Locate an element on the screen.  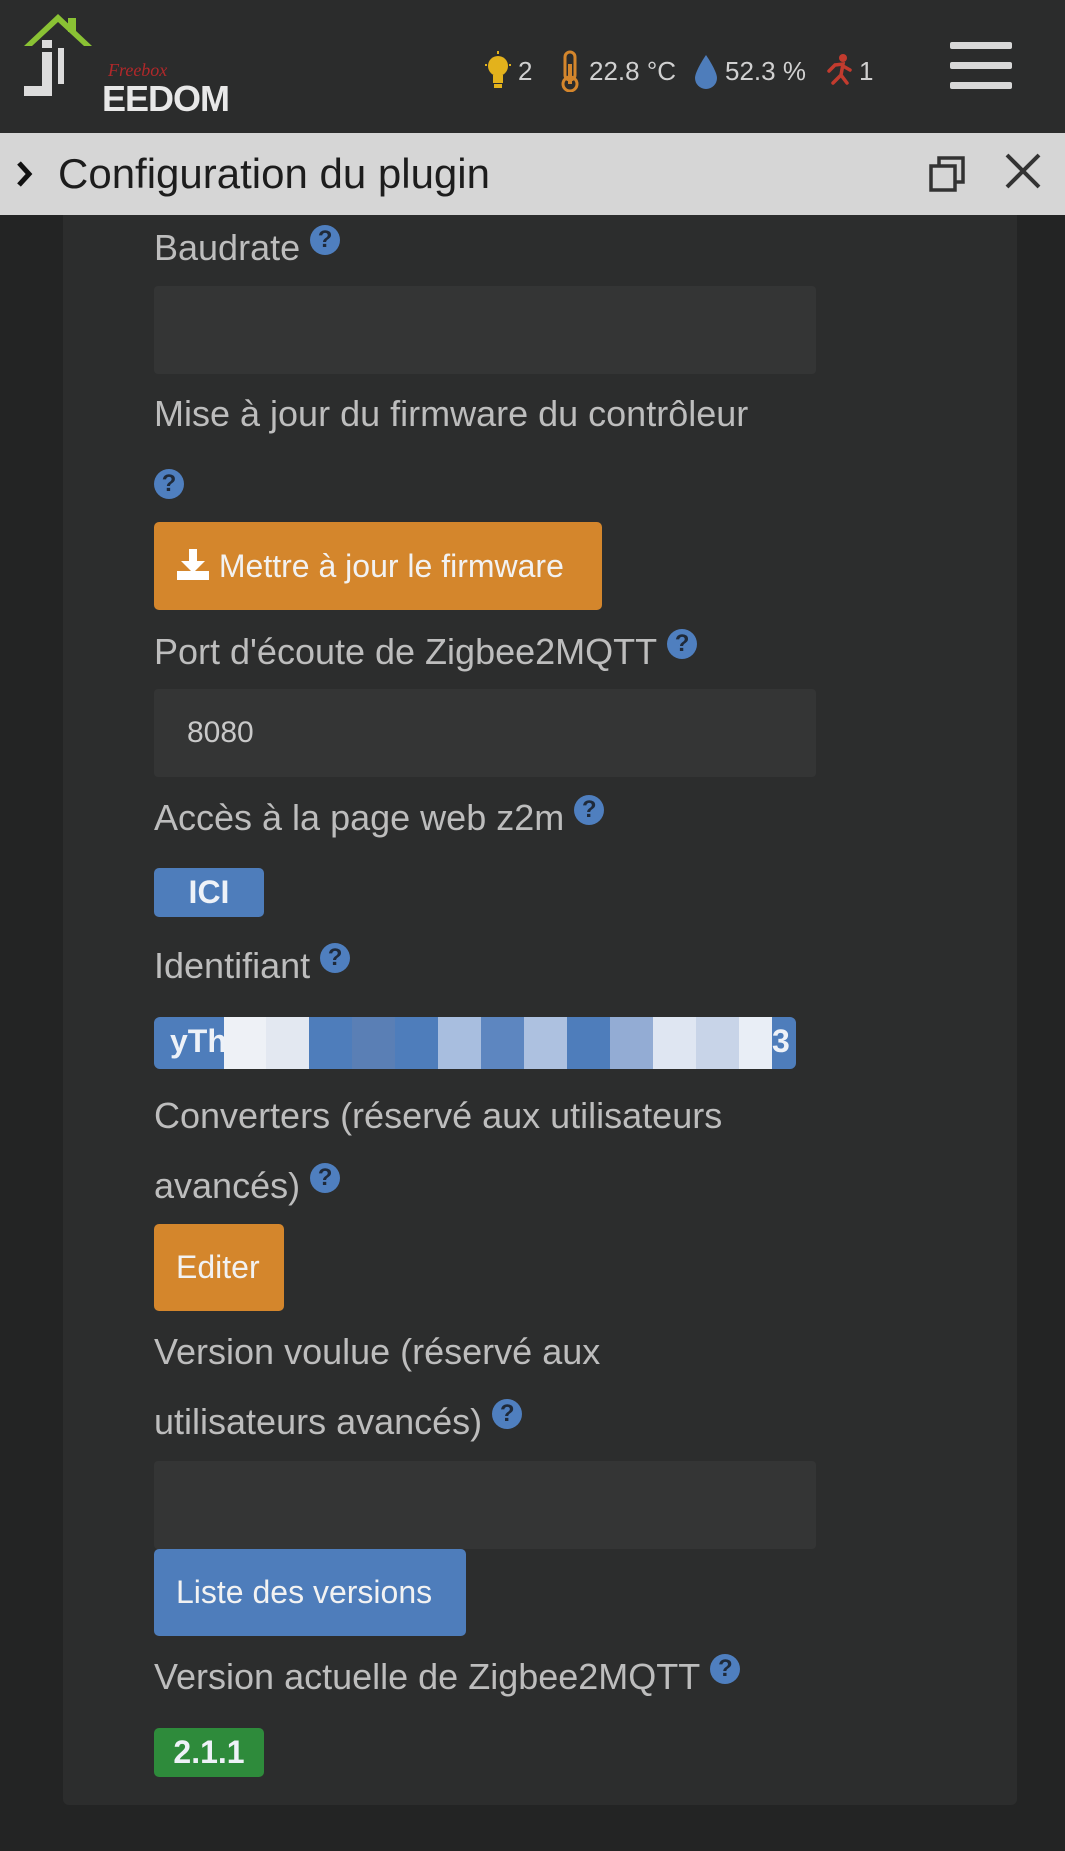
firmware-help: ? is located at coordinates (169, 482).